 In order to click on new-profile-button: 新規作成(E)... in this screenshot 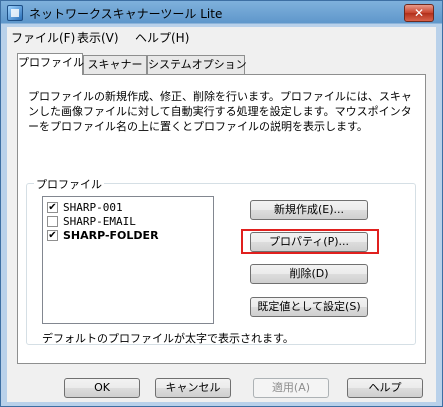, I will do `click(309, 210)`.